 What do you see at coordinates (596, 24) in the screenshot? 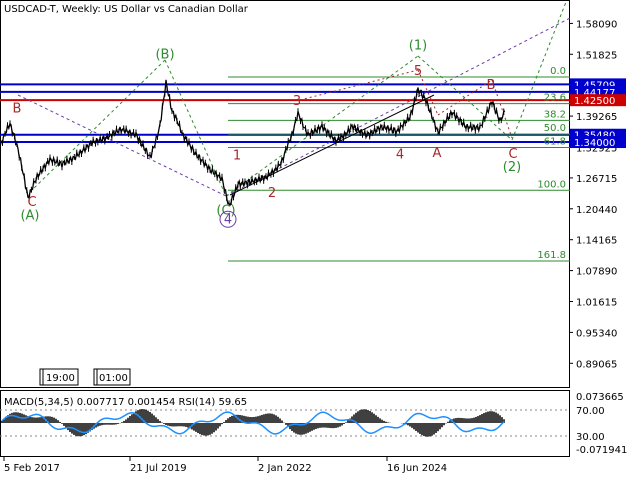
I see `price-tick-label-0: 1.58090` at bounding box center [596, 24].